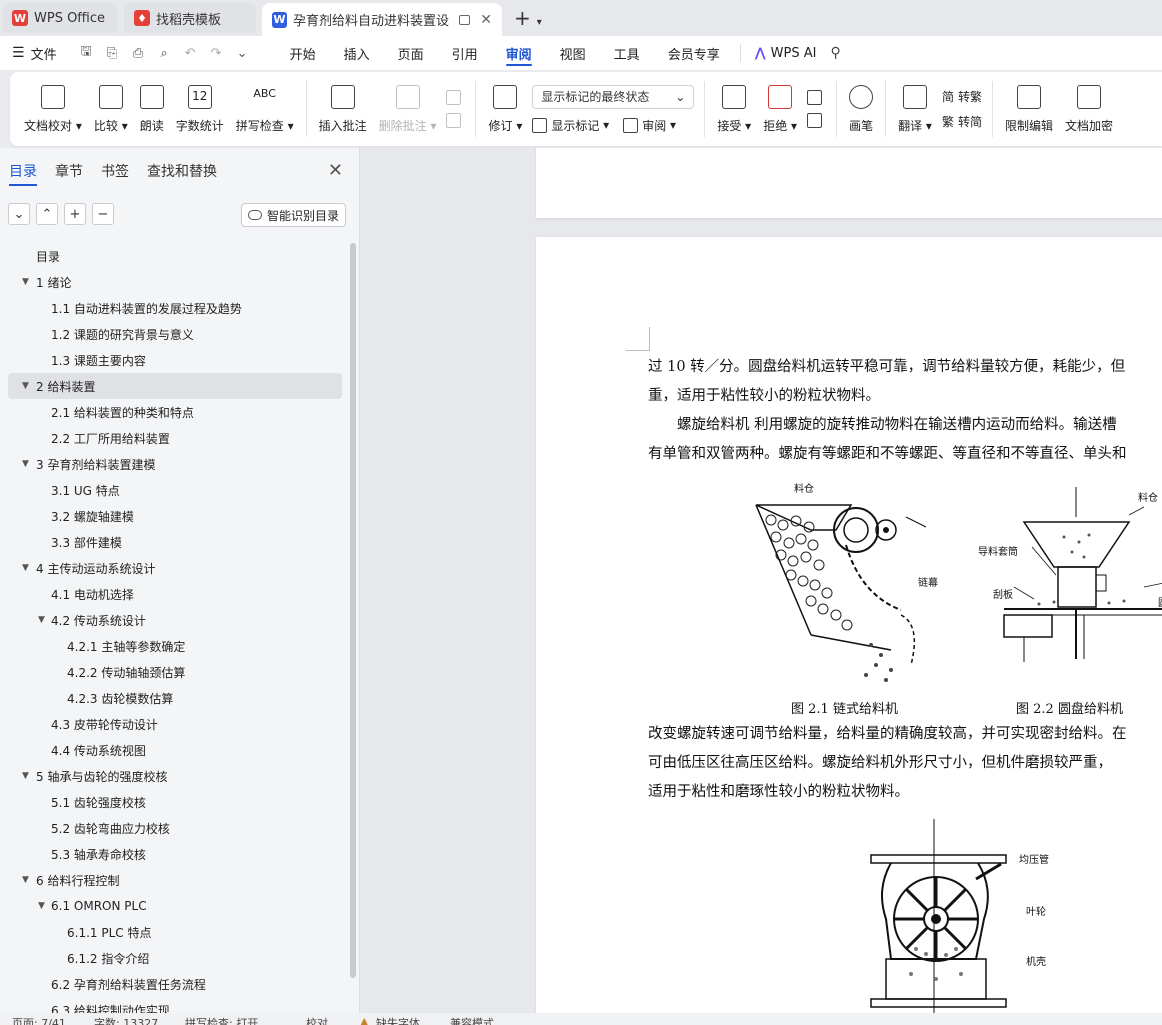 The width and height of the screenshot is (1162, 1025). Describe the element at coordinates (816, 120) in the screenshot. I see `next-revision-button` at that location.